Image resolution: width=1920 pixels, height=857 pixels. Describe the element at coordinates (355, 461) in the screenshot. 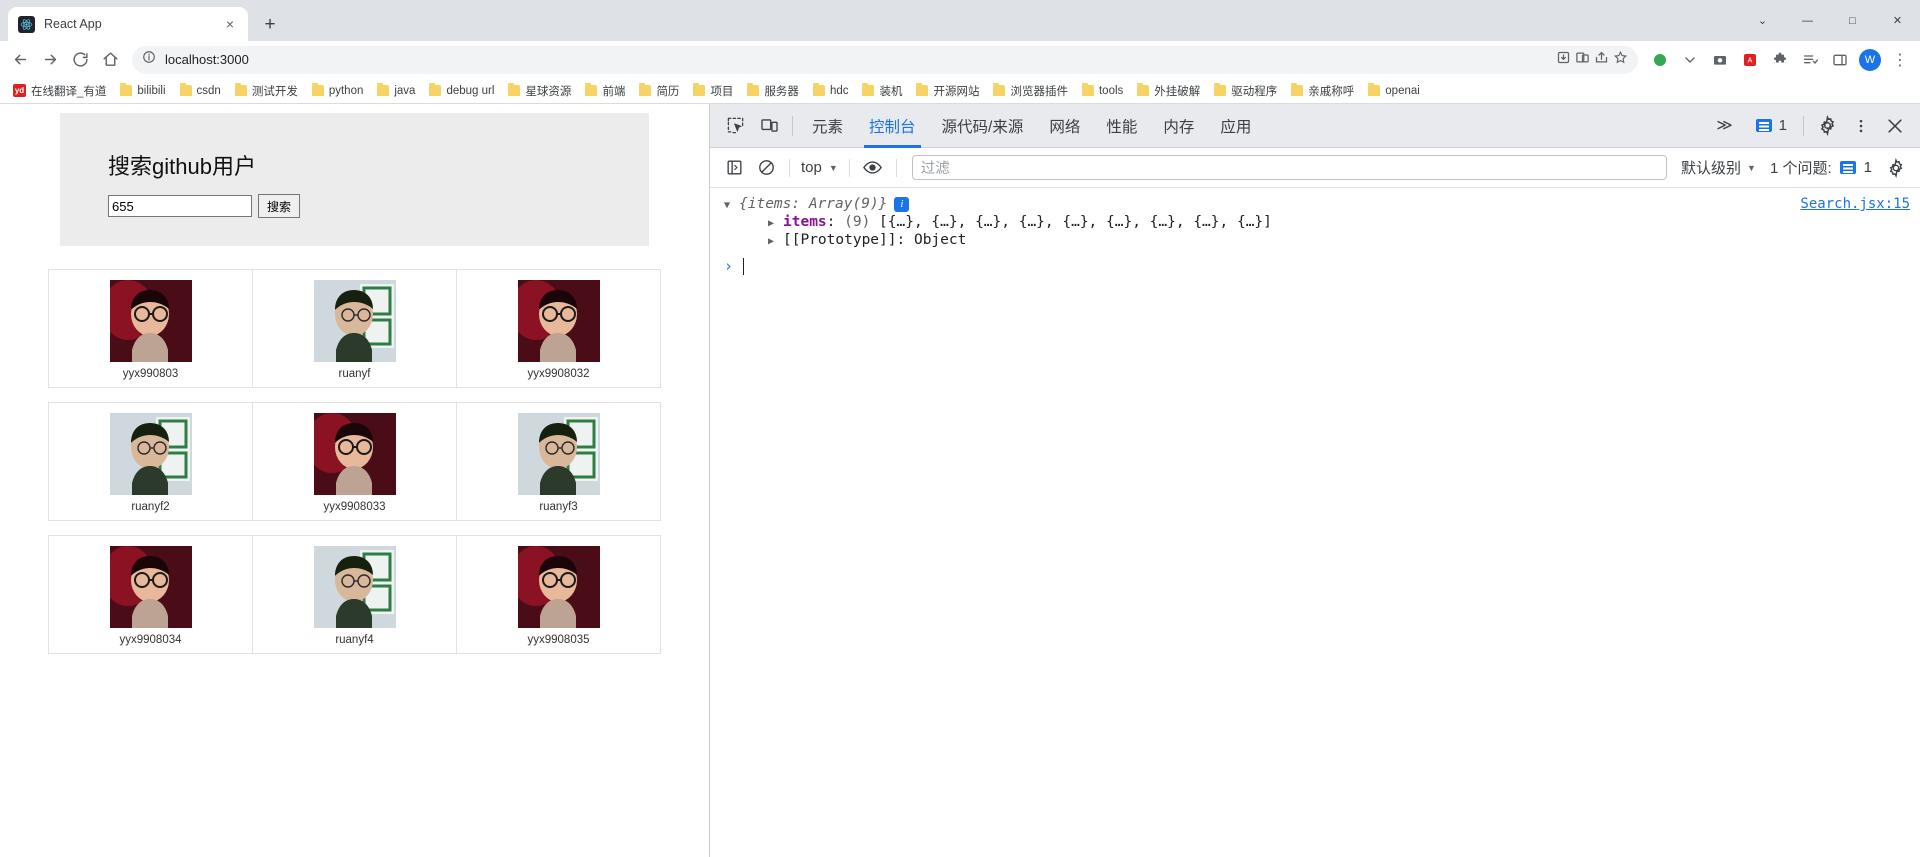

I see `user-card: yyx9908033` at that location.